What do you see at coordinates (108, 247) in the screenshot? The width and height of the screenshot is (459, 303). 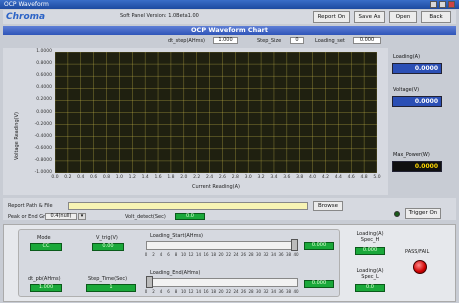 I see `v-trig-field: 0.00` at bounding box center [108, 247].